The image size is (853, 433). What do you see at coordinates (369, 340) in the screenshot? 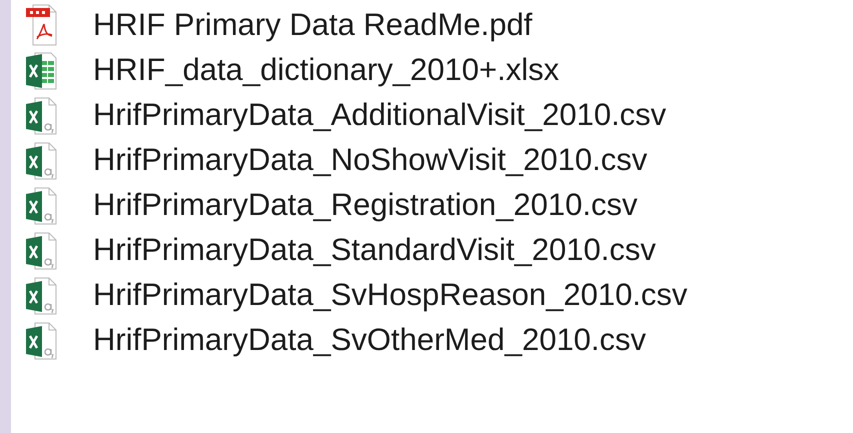
I see `file-name: HrifPrimaryData_SvOtherMed_2010.csv` at bounding box center [369, 340].